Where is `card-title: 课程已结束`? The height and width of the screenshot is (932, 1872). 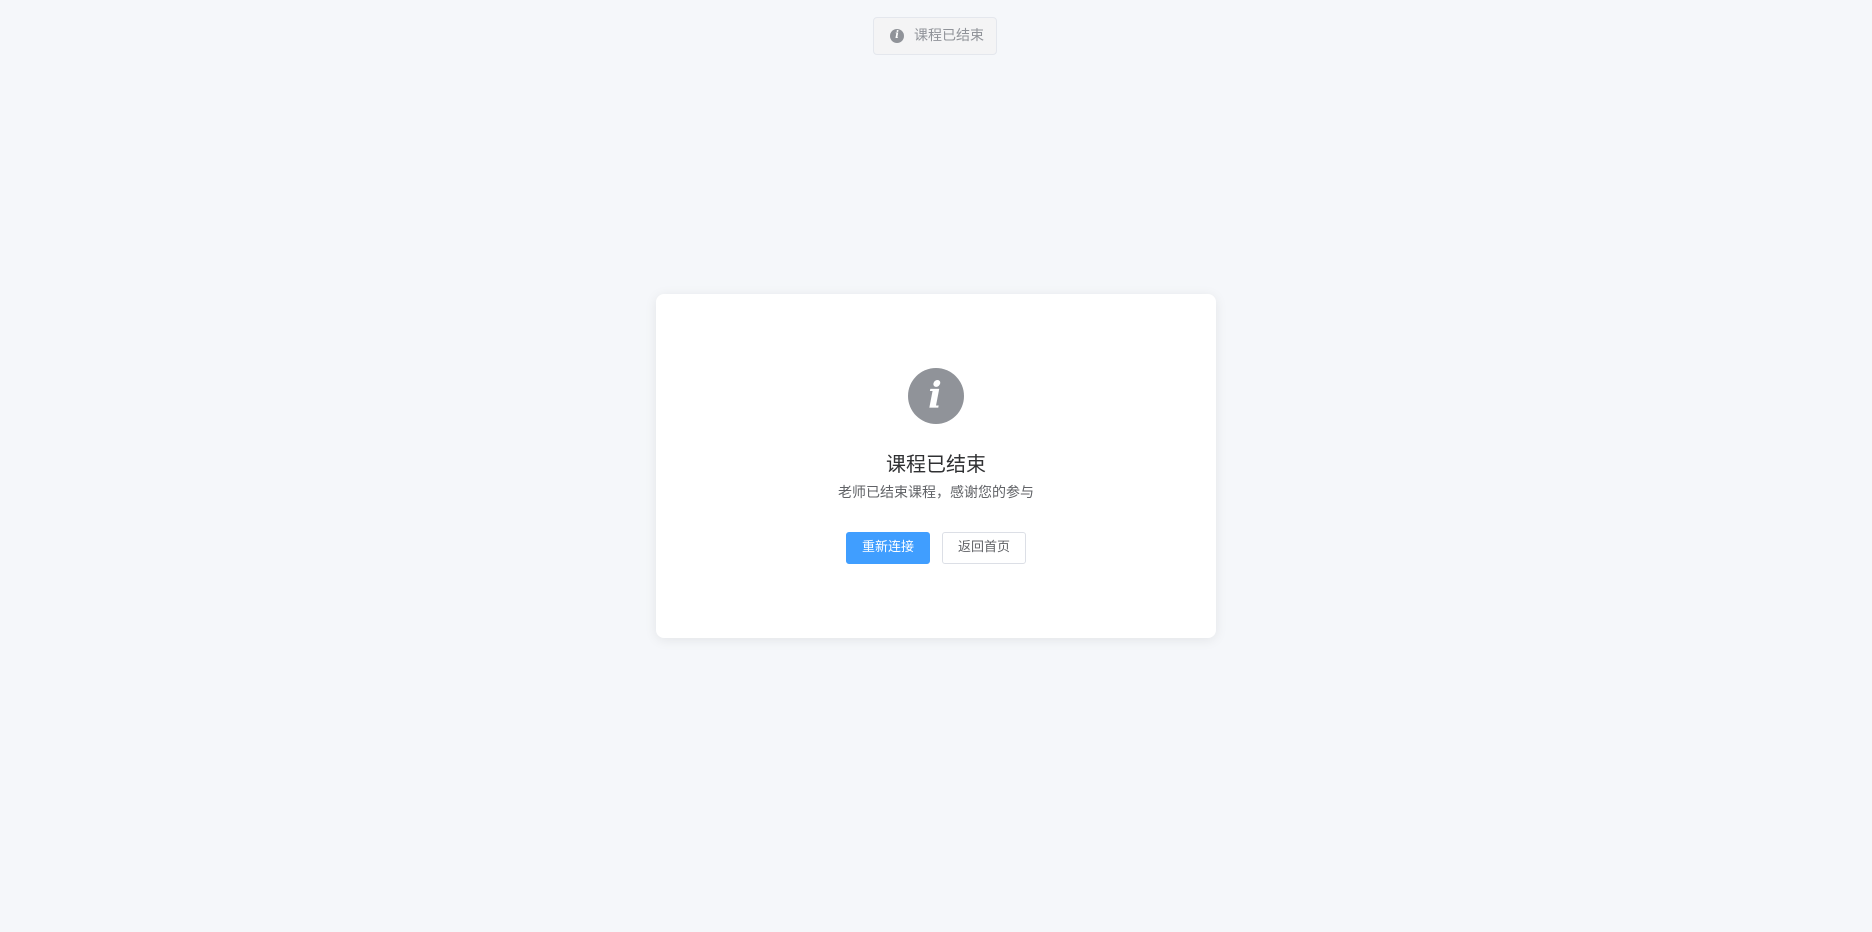 card-title: 课程已结束 is located at coordinates (936, 464).